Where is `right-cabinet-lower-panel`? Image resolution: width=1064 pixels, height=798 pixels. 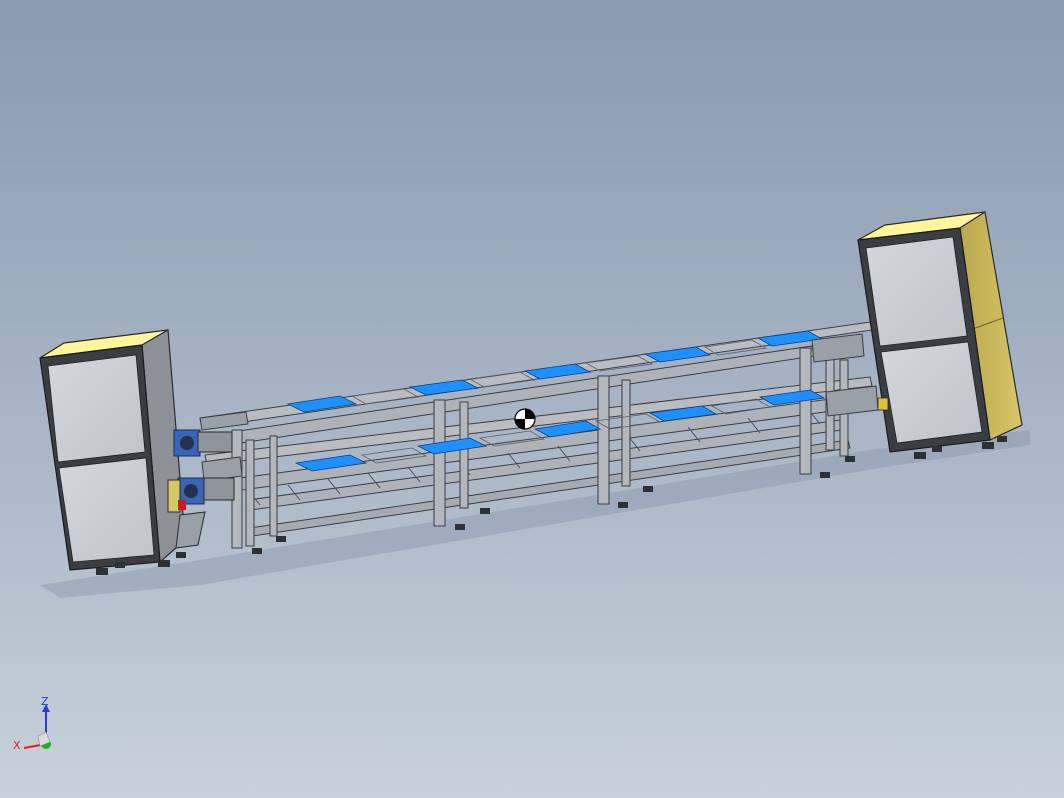
right-cabinet-lower-panel is located at coordinates (931, 392).